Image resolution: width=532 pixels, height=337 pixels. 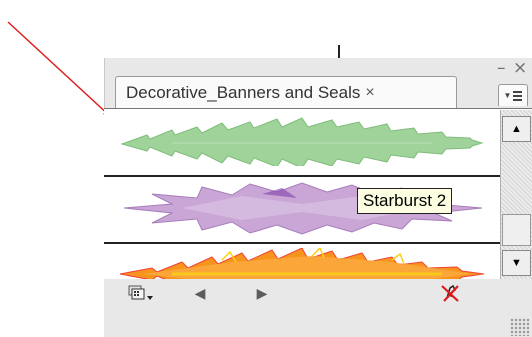 What do you see at coordinates (520, 68) in the screenshot?
I see `close-window-button: ×` at bounding box center [520, 68].